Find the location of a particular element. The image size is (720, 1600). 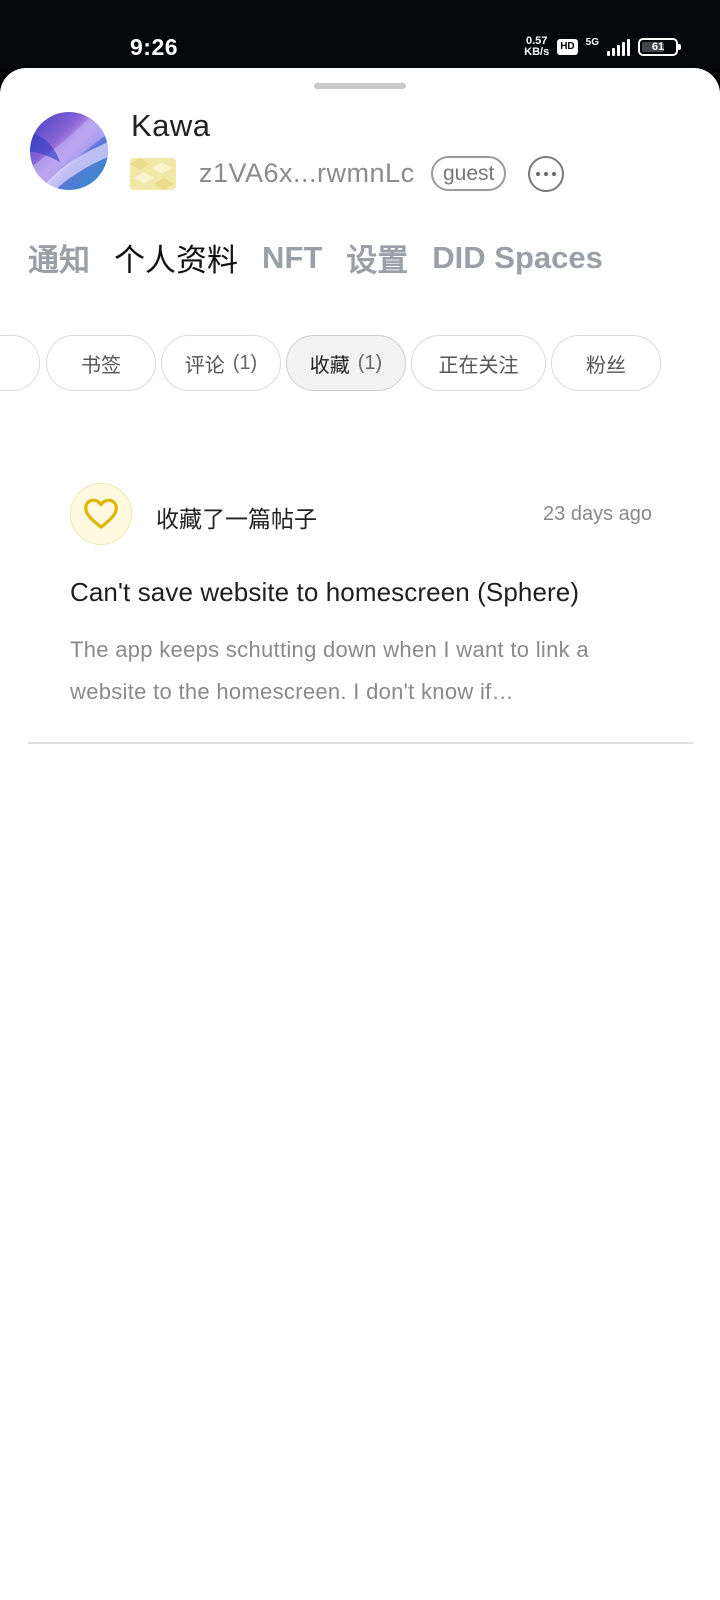

chip-label: 粉丝 is located at coordinates (606, 365).